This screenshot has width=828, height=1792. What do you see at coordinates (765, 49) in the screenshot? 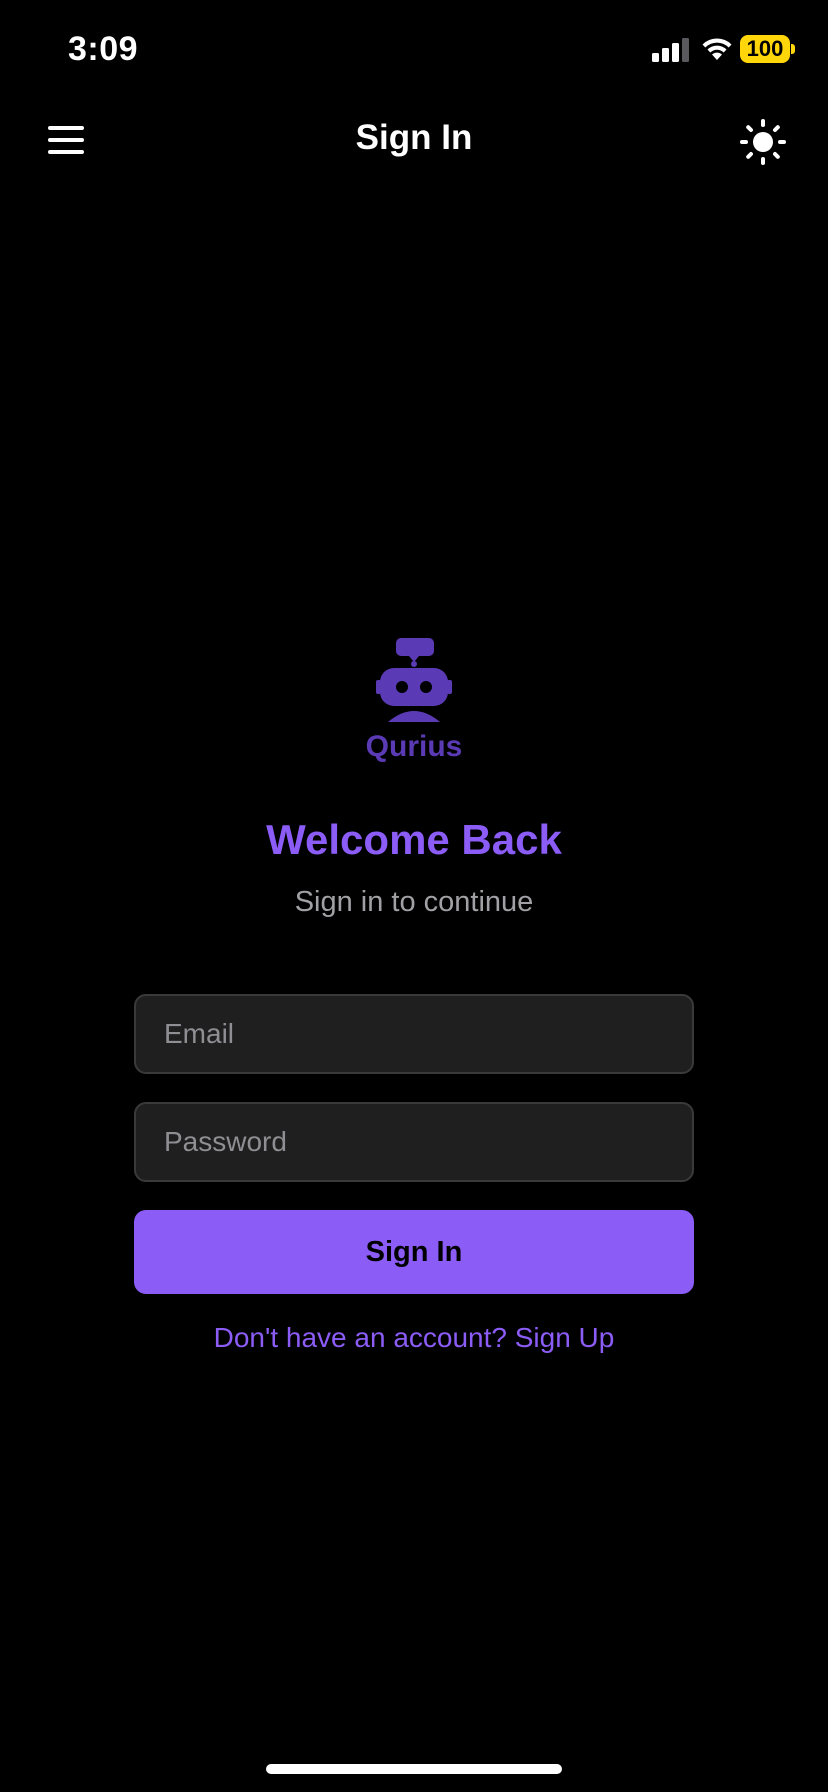
I see `battery-indicator: 100` at bounding box center [765, 49].